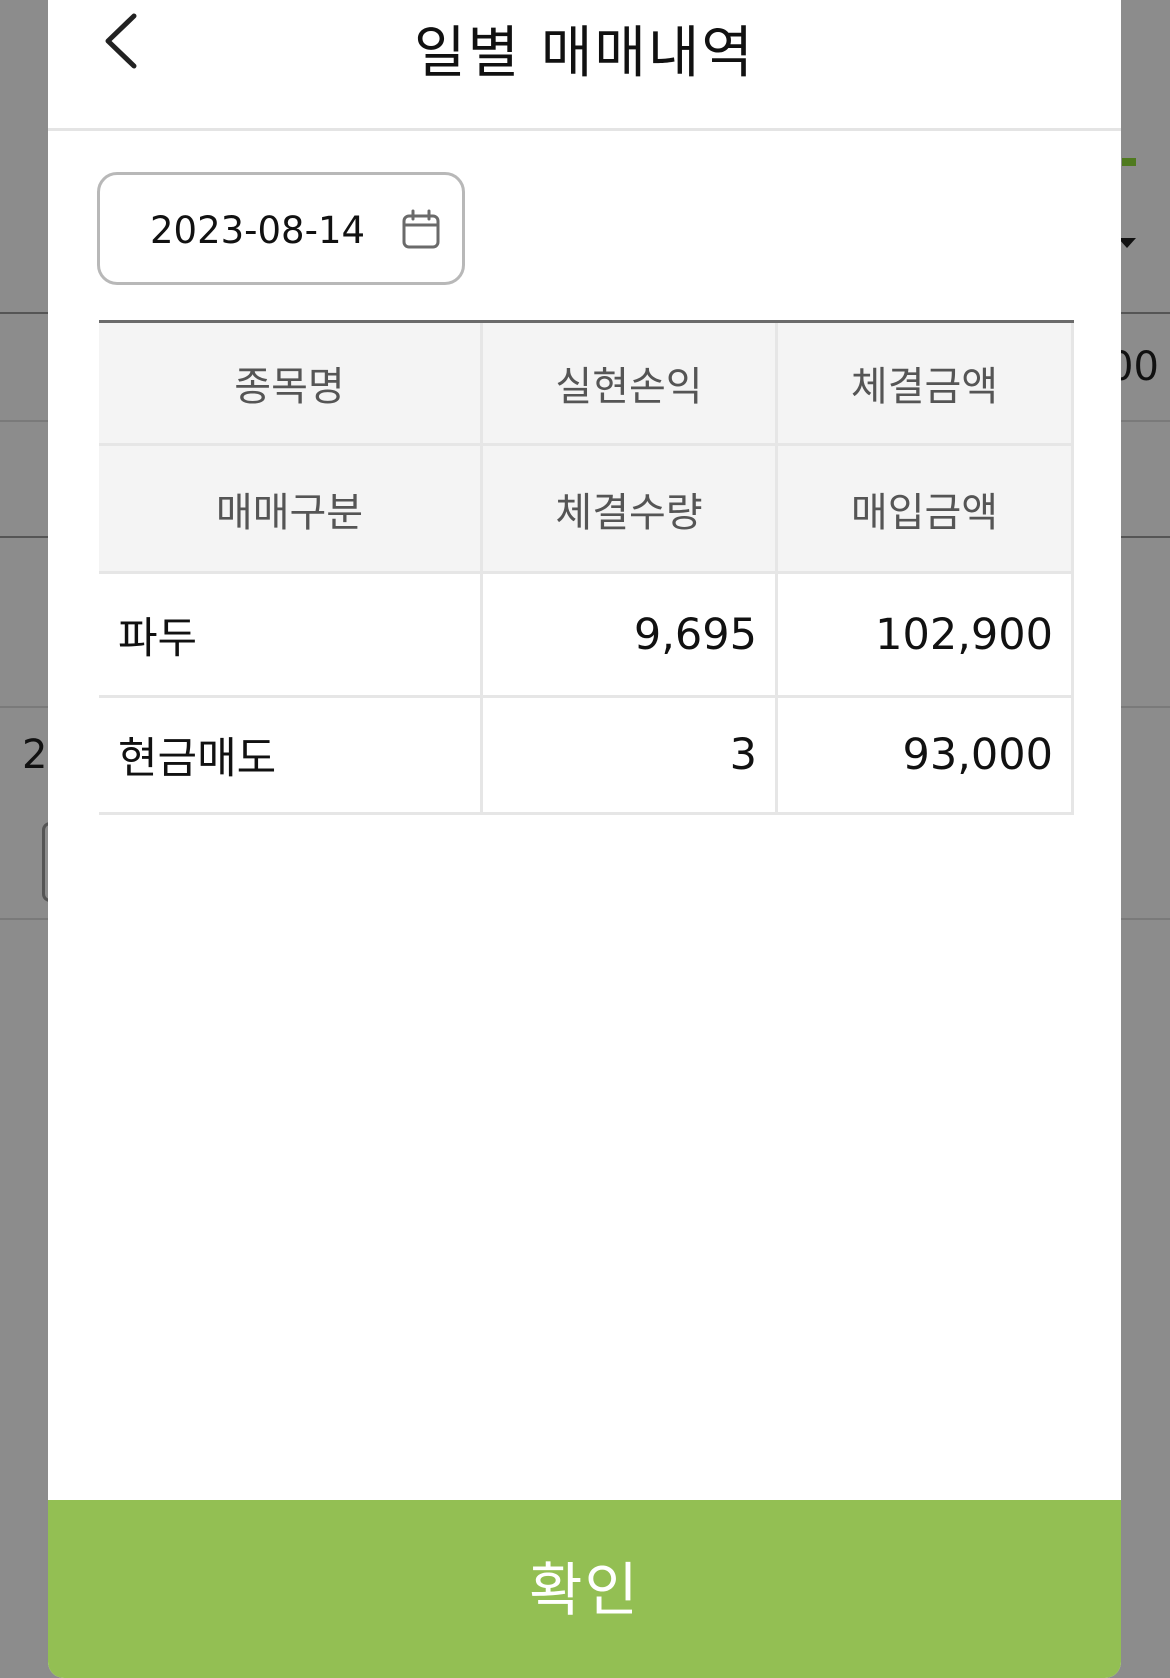 The width and height of the screenshot is (1170, 1678). What do you see at coordinates (926, 384) in the screenshot?
I see `header-execution-amount: 체결금액` at bounding box center [926, 384].